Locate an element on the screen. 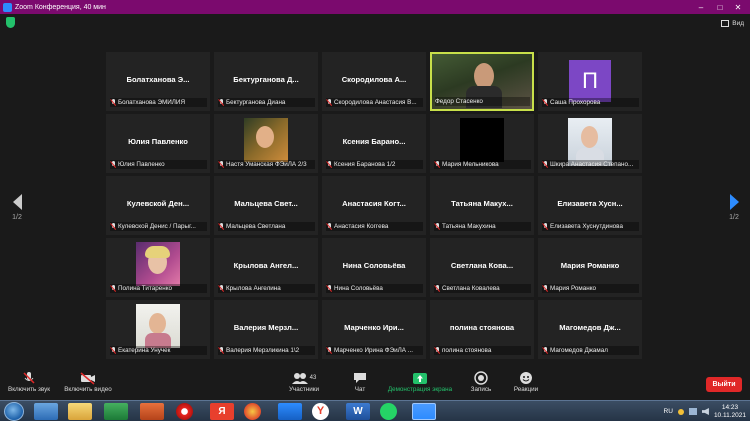 The height and width of the screenshot is (421, 750). word-icon: W is located at coordinates (358, 411).